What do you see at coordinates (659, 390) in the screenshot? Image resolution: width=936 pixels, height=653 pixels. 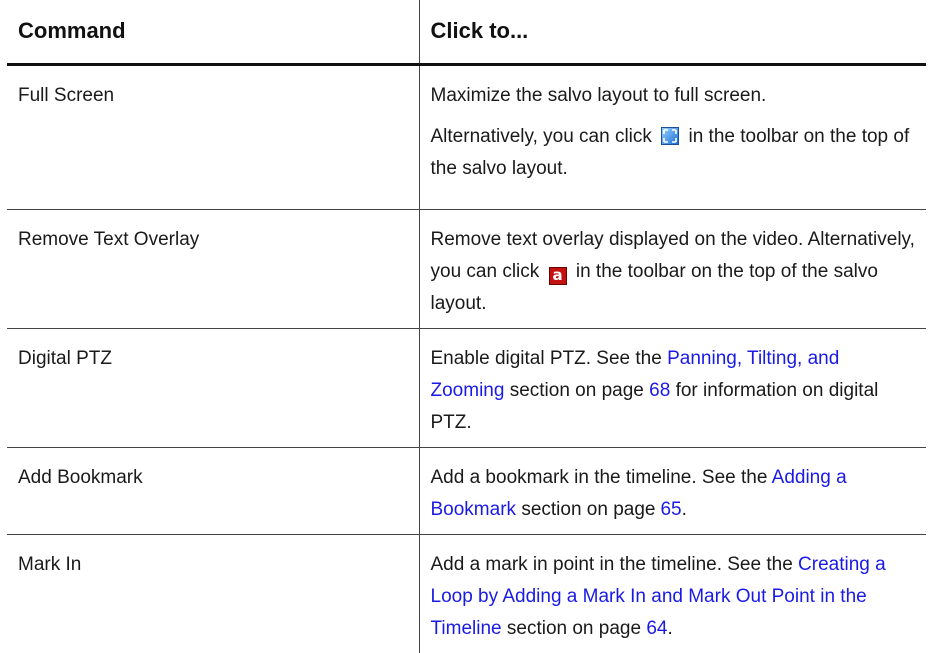 I see `page-link: 68` at bounding box center [659, 390].